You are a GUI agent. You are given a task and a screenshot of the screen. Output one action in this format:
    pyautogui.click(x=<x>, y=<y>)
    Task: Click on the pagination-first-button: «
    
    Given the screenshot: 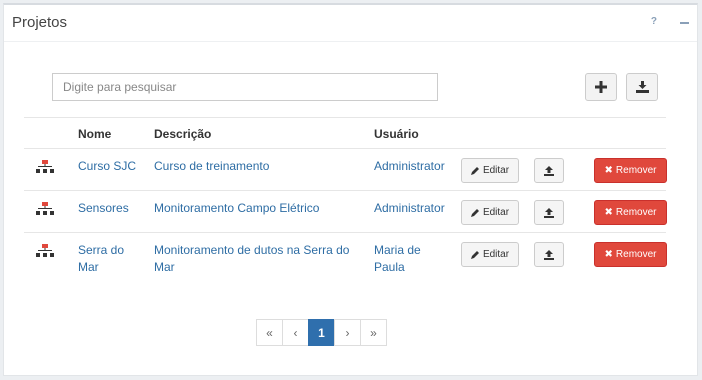 What is the action you would take?
    pyautogui.click(x=269, y=332)
    